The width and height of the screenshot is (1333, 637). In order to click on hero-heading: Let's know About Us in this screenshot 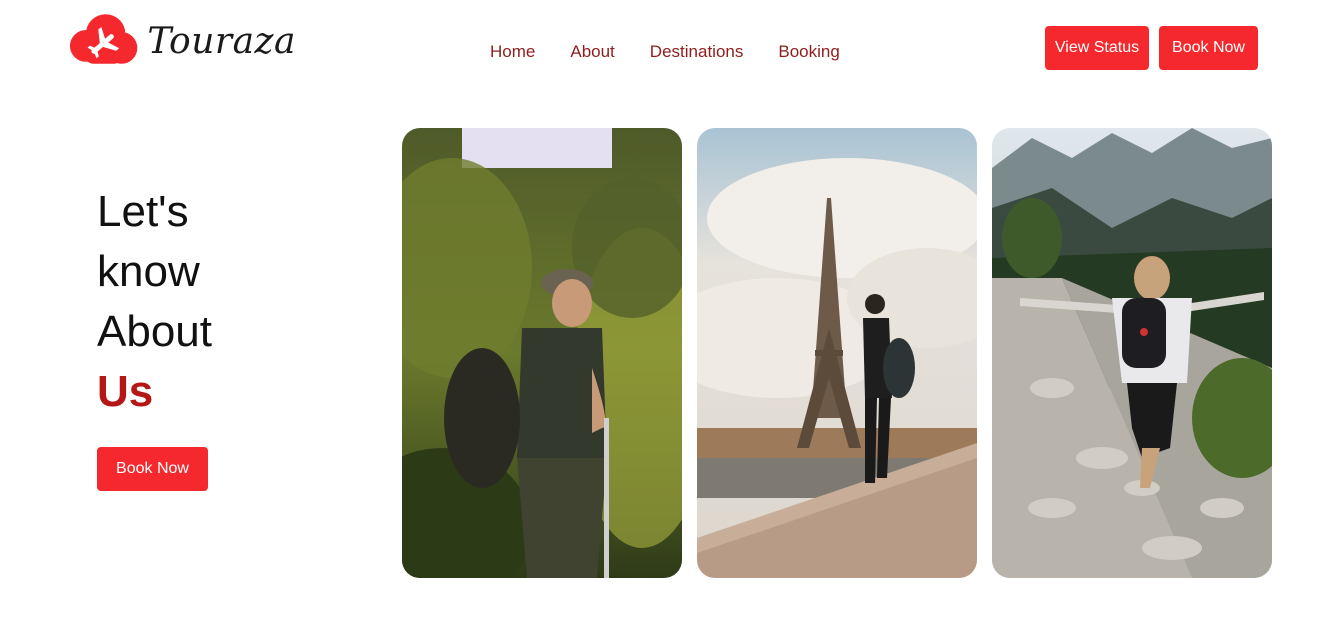, I will do `click(217, 302)`.